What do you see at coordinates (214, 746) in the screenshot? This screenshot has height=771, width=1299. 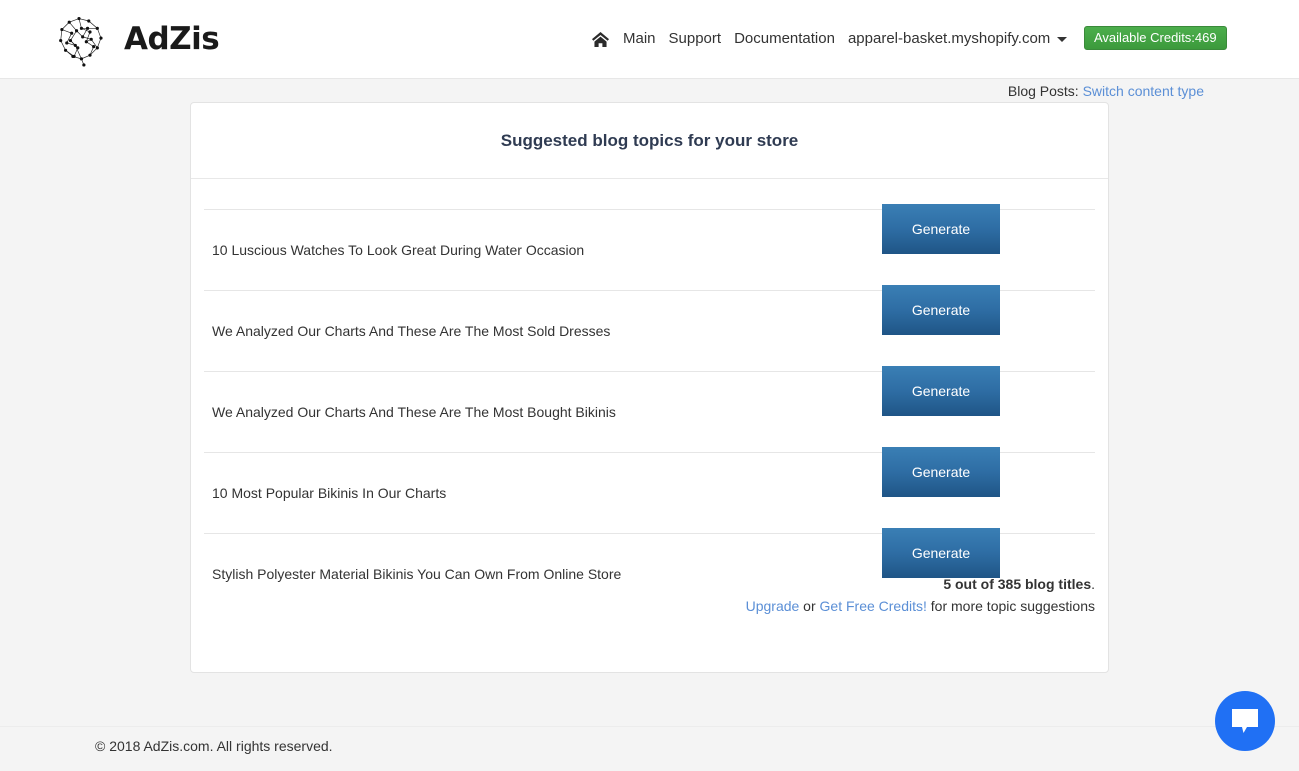 I see `copyright-text: © 2018 AdZis.com. All rights reserved.` at bounding box center [214, 746].